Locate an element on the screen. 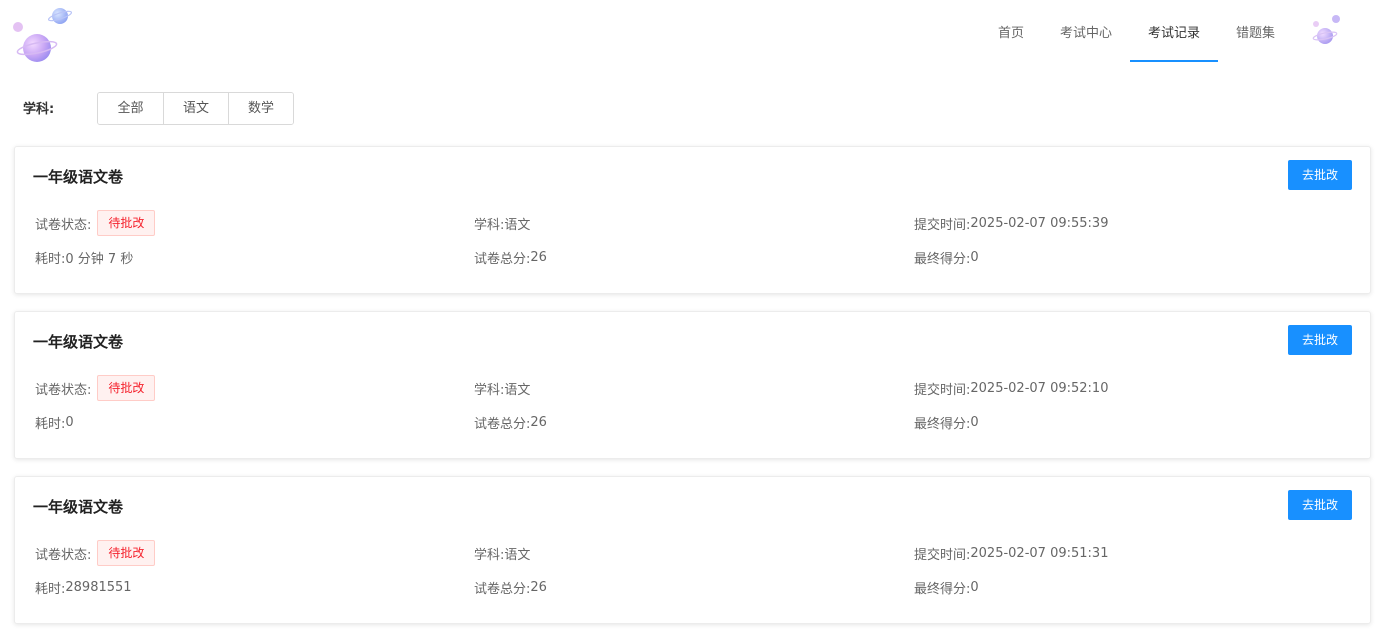  duration-value: 28981551 is located at coordinates (98, 587).